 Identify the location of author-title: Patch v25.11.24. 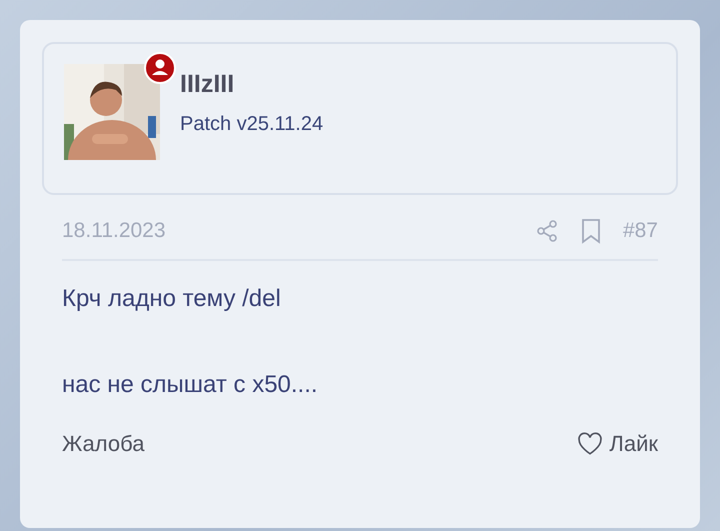
(252, 124).